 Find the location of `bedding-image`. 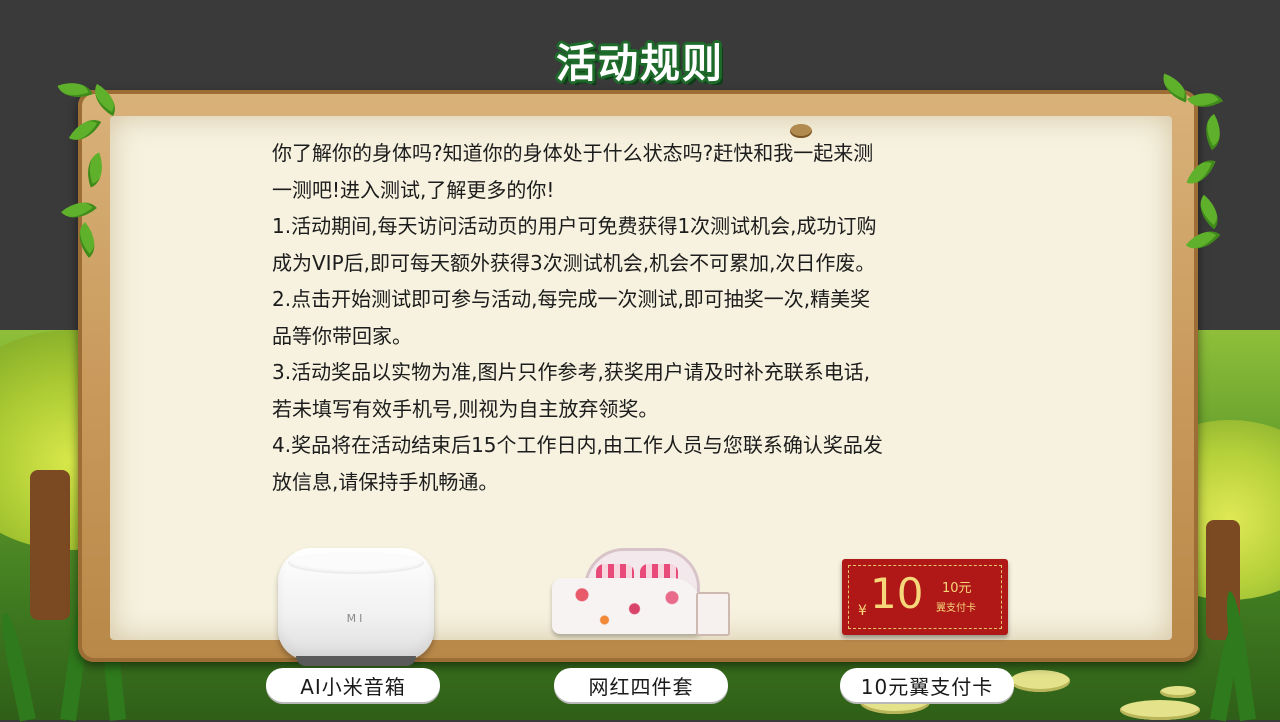

bedding-image is located at coordinates (639, 592).